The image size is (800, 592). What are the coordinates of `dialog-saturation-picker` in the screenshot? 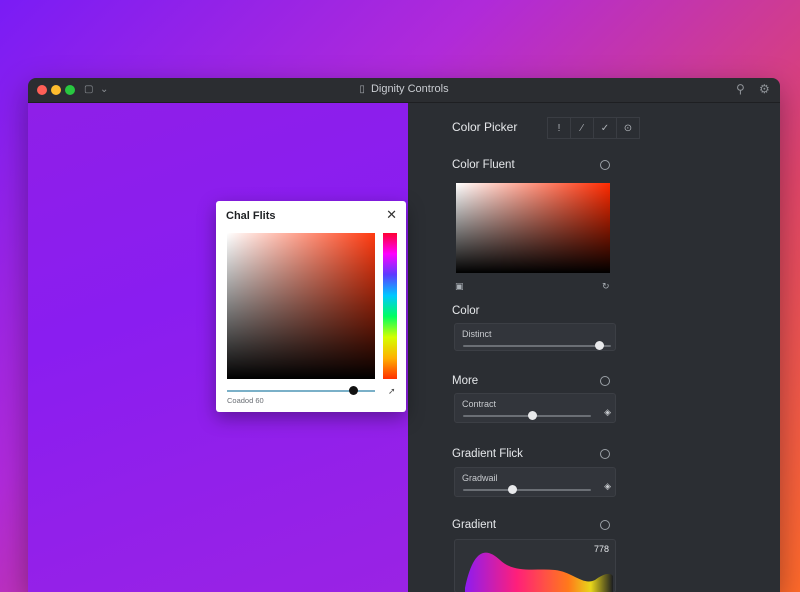 It's located at (301, 306).